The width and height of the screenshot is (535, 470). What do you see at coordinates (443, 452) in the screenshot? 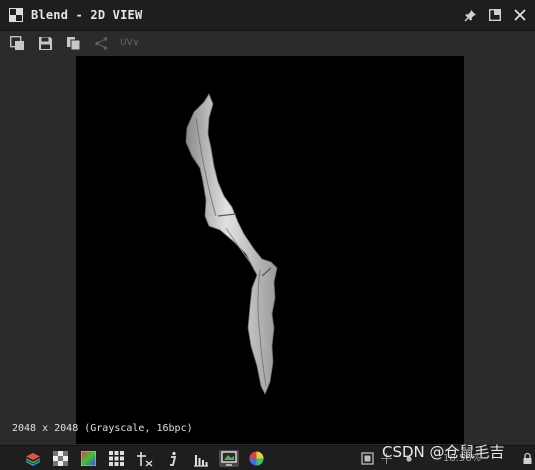
I see `watermark-text: CSDN @仓鼠毛吉` at bounding box center [443, 452].